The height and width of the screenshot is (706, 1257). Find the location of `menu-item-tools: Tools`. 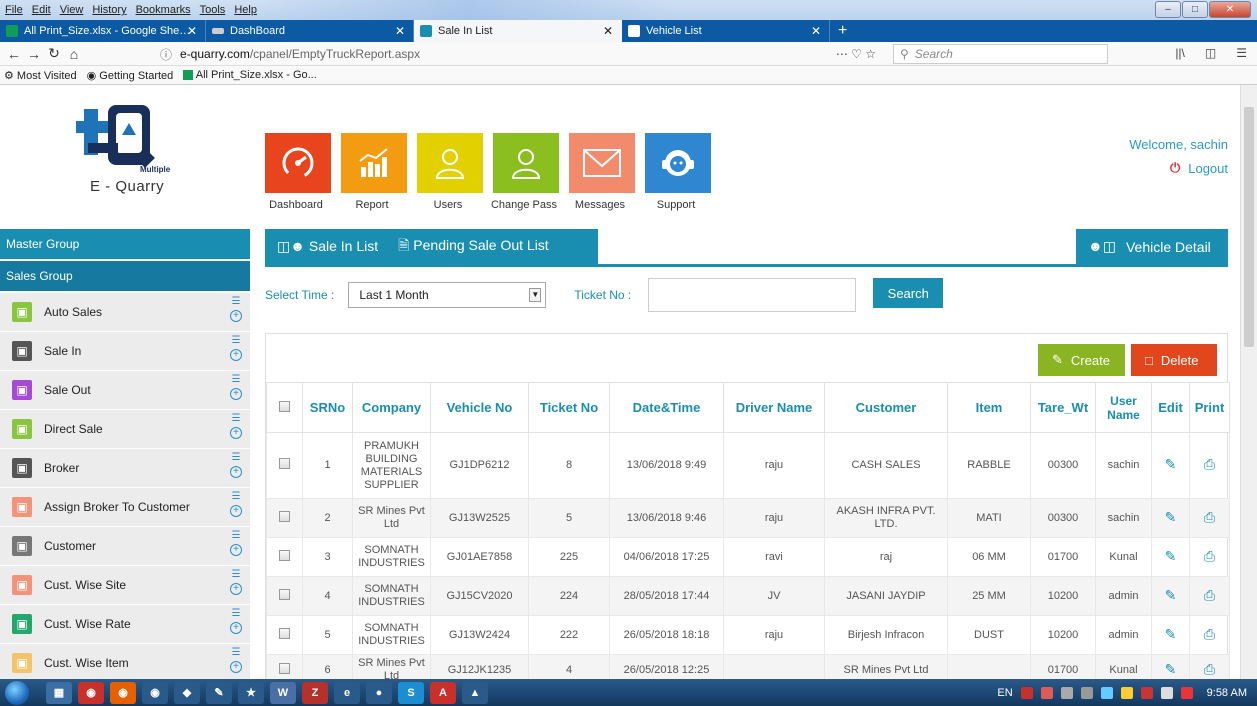

menu-item-tools: Tools is located at coordinates (213, 10).